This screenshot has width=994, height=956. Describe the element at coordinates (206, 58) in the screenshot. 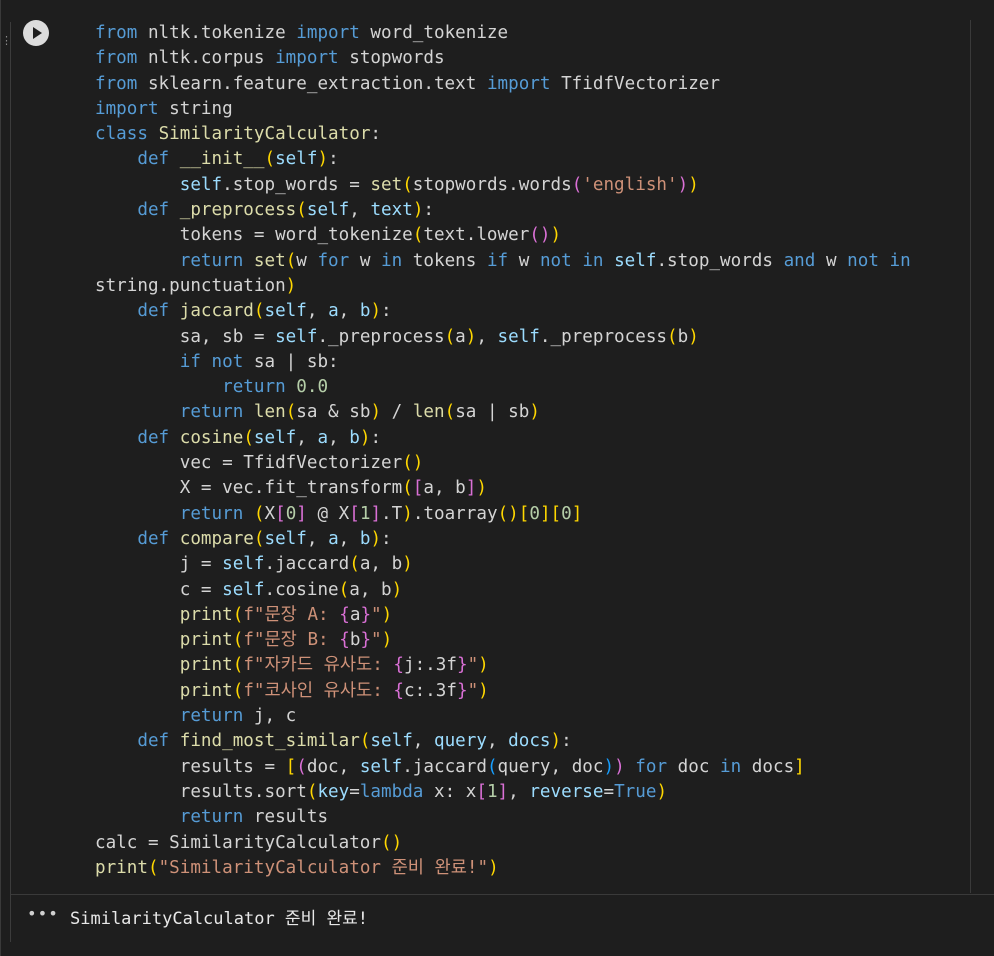

I see `code-token: nltk.corpus` at that location.